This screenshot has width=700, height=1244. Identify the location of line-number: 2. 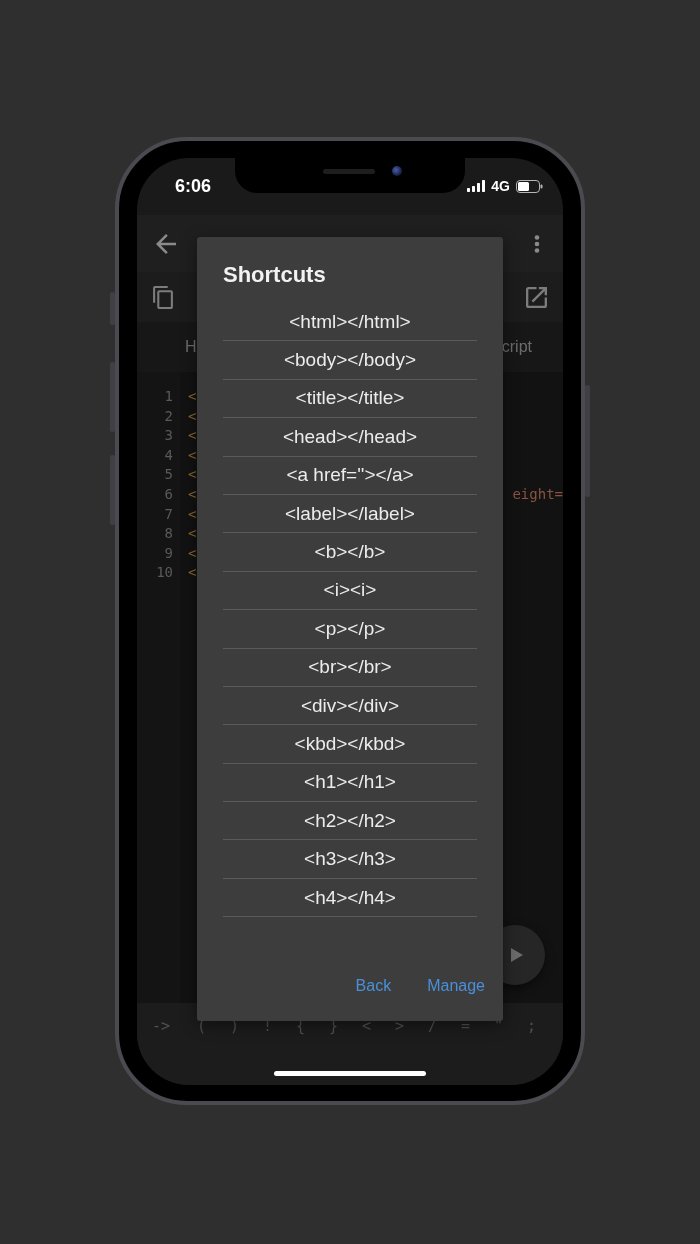
(168, 416).